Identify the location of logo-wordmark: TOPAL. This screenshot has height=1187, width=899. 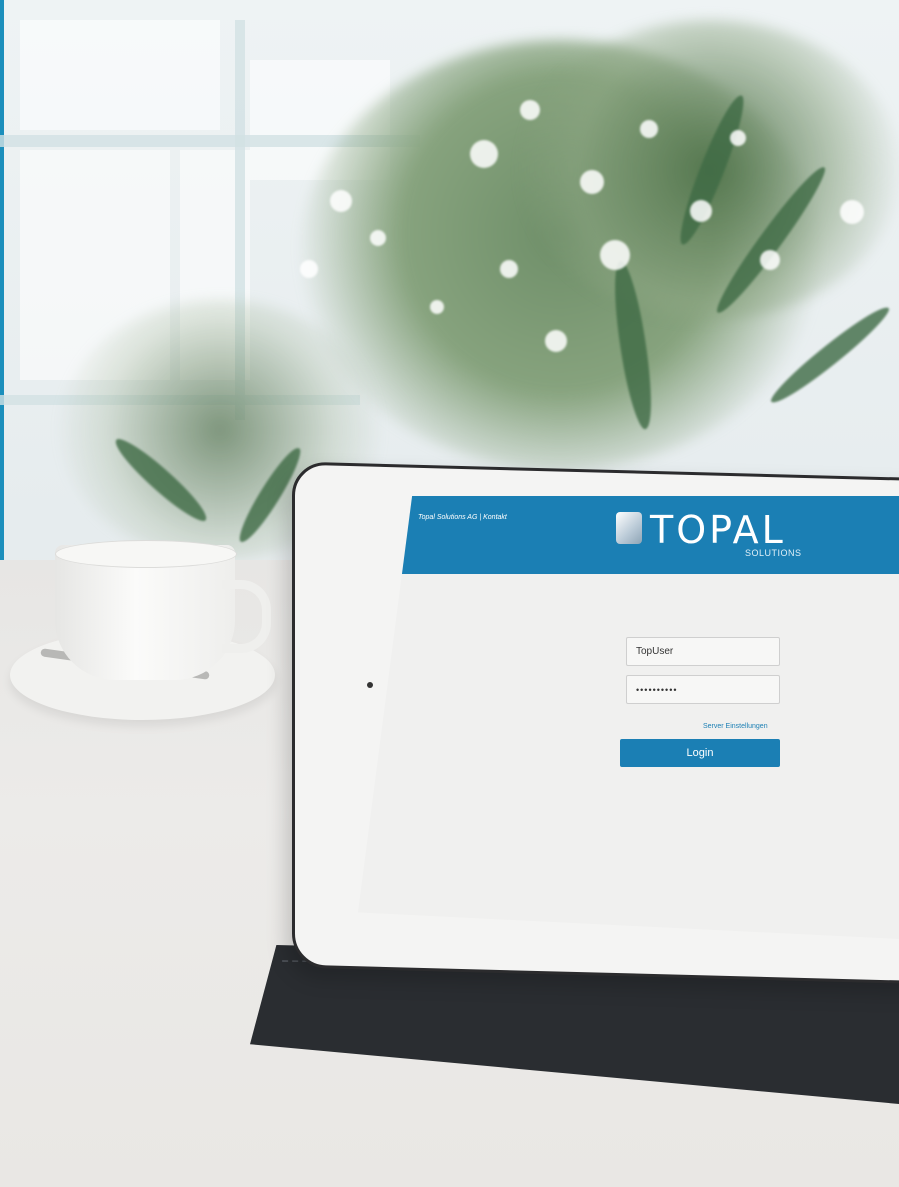
(718, 530).